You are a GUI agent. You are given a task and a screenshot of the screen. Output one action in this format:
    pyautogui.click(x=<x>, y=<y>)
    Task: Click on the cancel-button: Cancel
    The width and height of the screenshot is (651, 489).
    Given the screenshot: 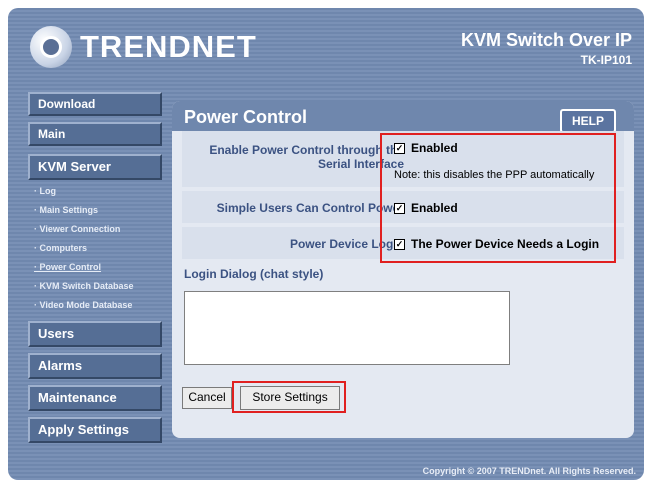 What is the action you would take?
    pyautogui.click(x=207, y=398)
    